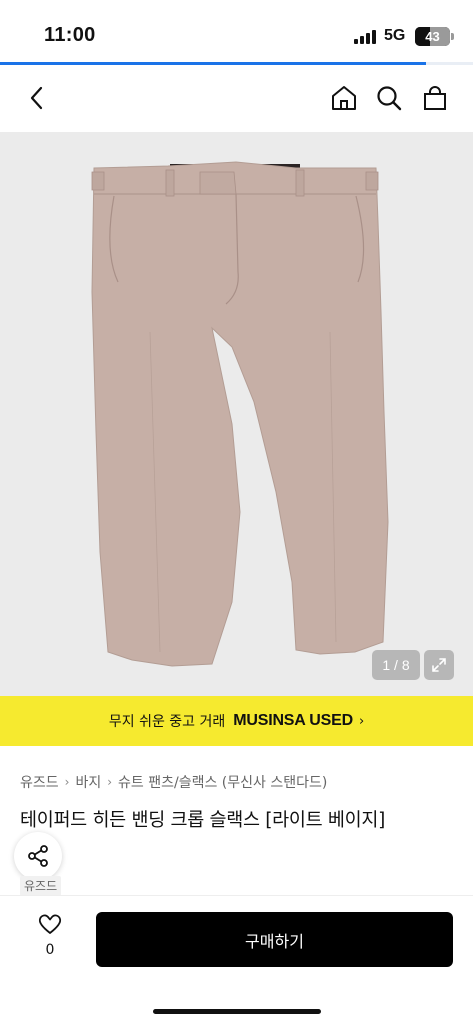  I want to click on musinsa-used-banner: 무지 쉬운 중고 거래 MUSINSA USED ›, so click(236, 721).